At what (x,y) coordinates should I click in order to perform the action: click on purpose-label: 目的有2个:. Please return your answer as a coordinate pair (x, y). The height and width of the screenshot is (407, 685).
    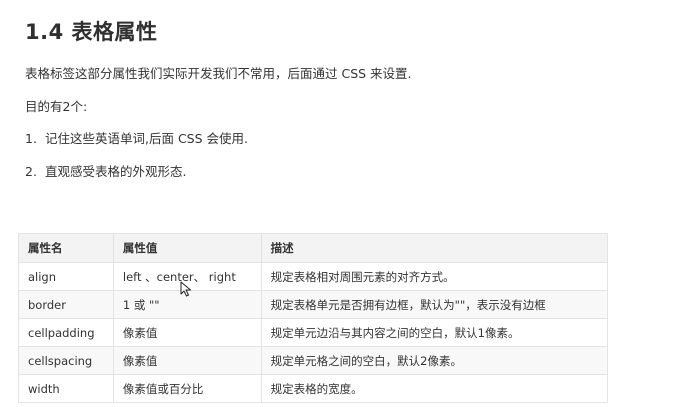
    Looking at the image, I should click on (56, 106).